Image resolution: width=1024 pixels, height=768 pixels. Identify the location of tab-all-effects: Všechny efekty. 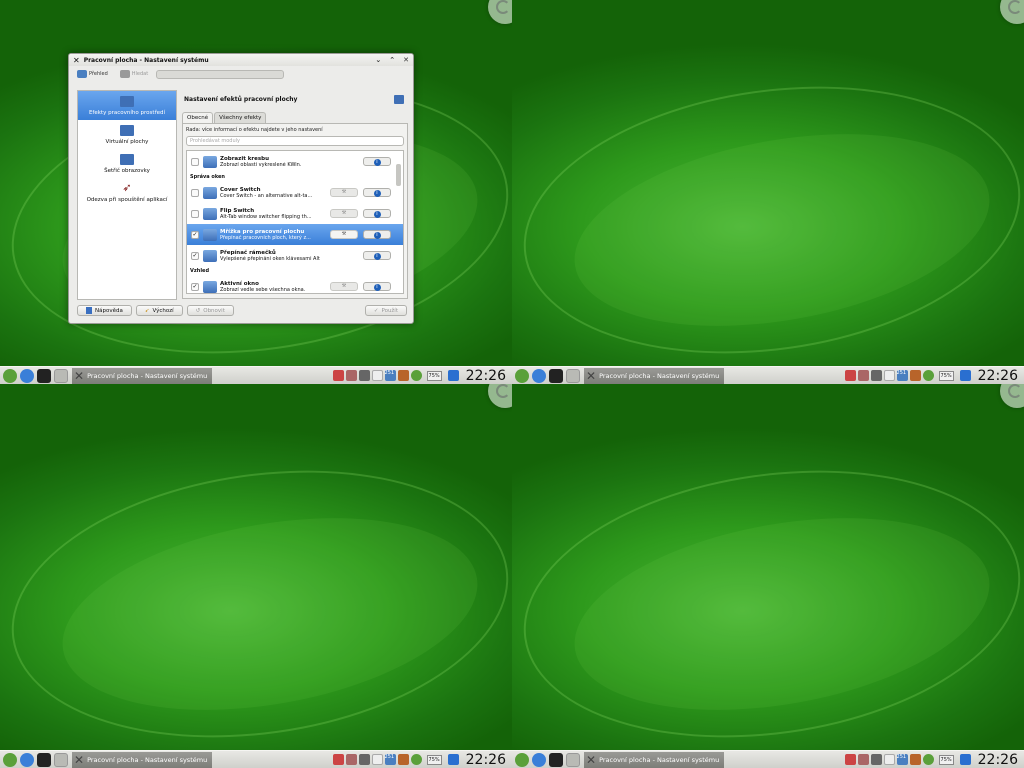
(240, 117).